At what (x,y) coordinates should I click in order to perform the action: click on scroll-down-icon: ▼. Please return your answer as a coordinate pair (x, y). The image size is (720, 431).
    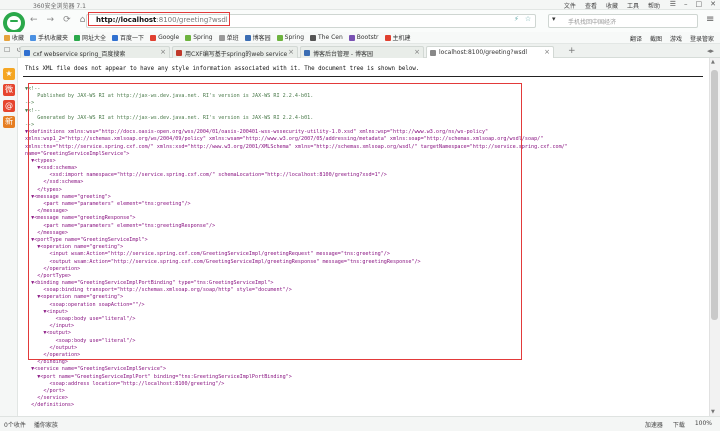
    Looking at the image, I should click on (713, 412).